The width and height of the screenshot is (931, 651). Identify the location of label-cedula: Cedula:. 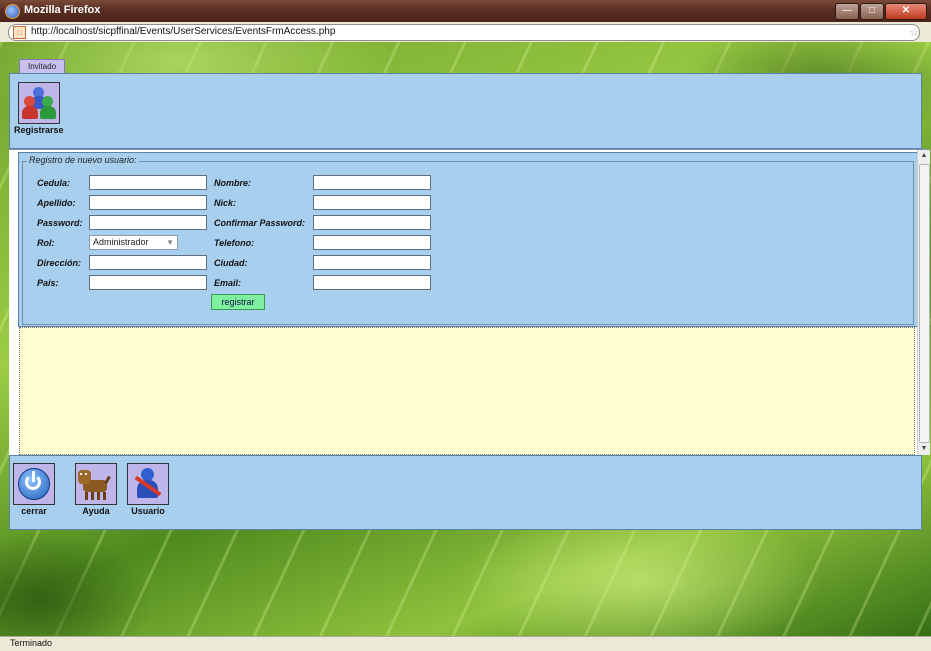
(54, 183).